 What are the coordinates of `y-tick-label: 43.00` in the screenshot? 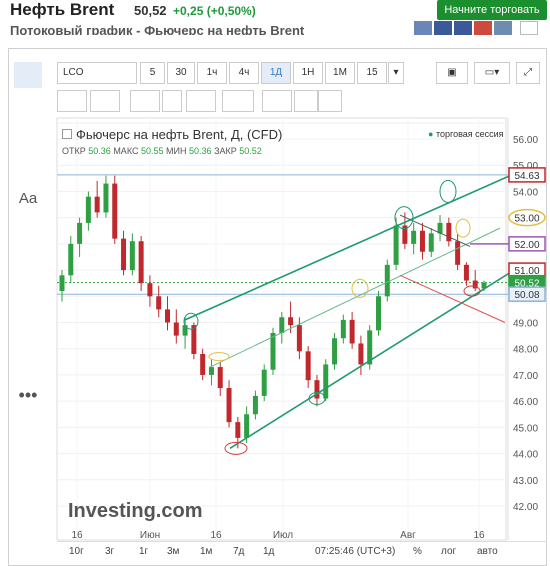 It's located at (525, 481).